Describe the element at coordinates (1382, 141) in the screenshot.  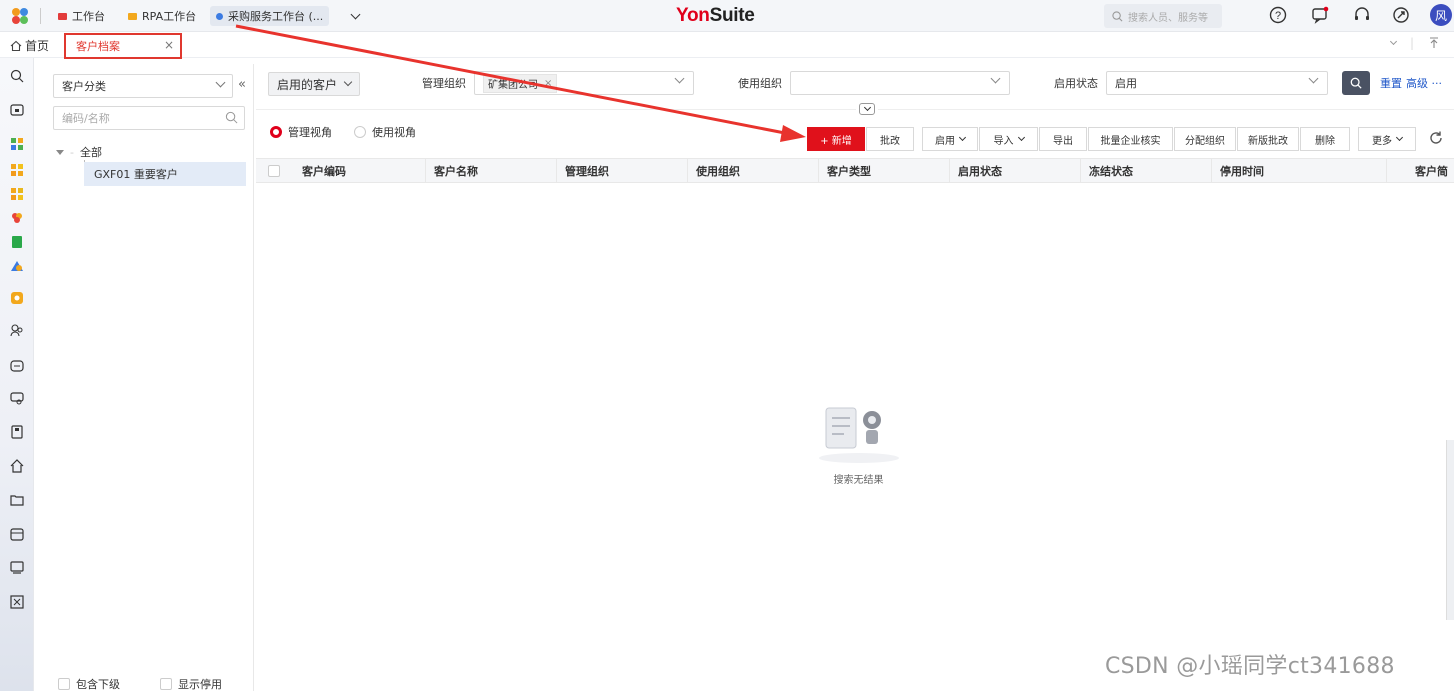
I see `button-label: 更多` at that location.